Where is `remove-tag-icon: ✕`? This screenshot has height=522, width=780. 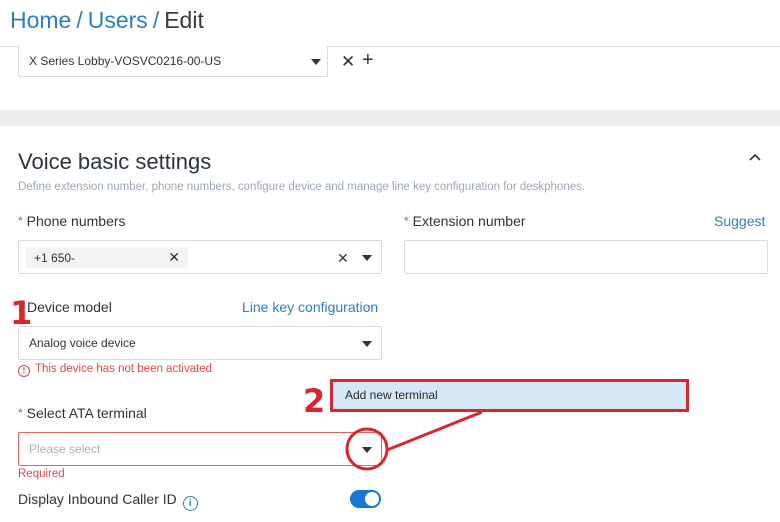
remove-tag-icon: ✕ is located at coordinates (174, 257).